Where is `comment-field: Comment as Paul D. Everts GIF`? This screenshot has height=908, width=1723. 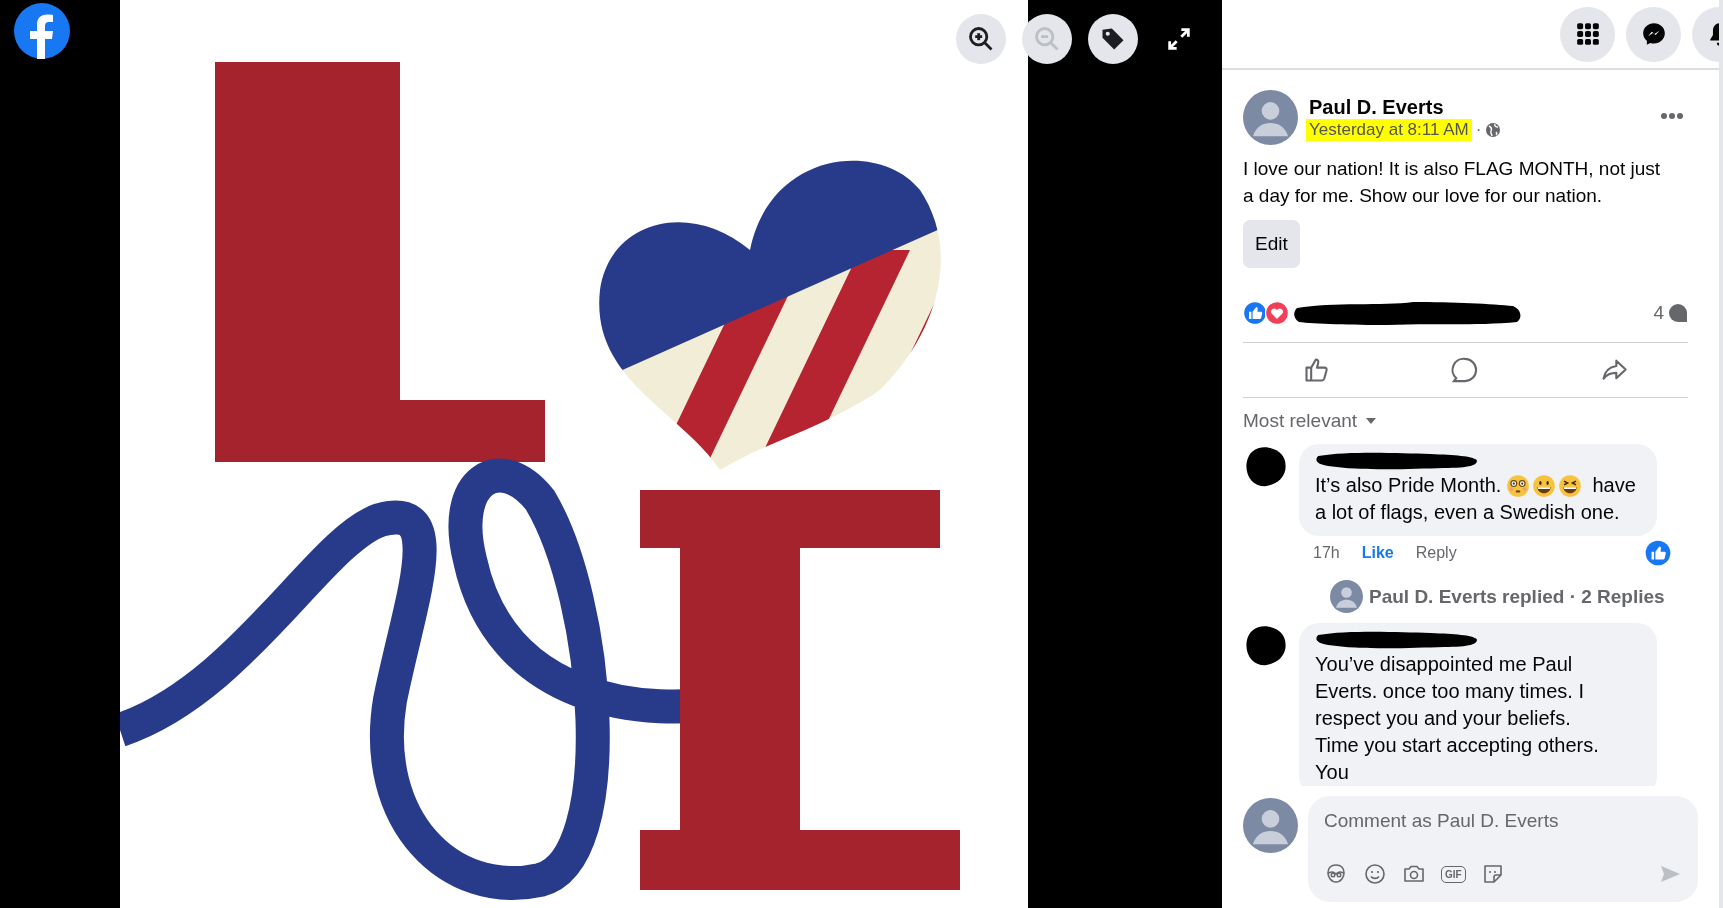
comment-field: Comment as Paul D. Everts GIF is located at coordinates (1503, 849).